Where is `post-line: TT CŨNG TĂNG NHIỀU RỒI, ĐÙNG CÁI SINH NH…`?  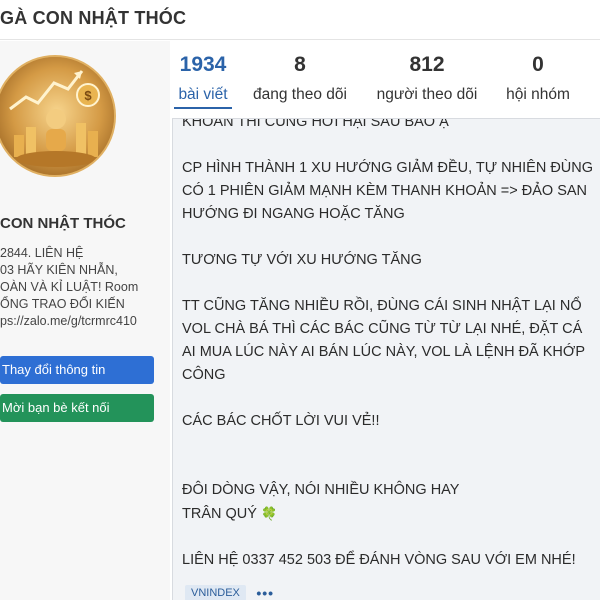
post-line: TT CŨNG TĂNG NHIỀU RỒI, ĐÙNG CÁI SINH NH… is located at coordinates (382, 306).